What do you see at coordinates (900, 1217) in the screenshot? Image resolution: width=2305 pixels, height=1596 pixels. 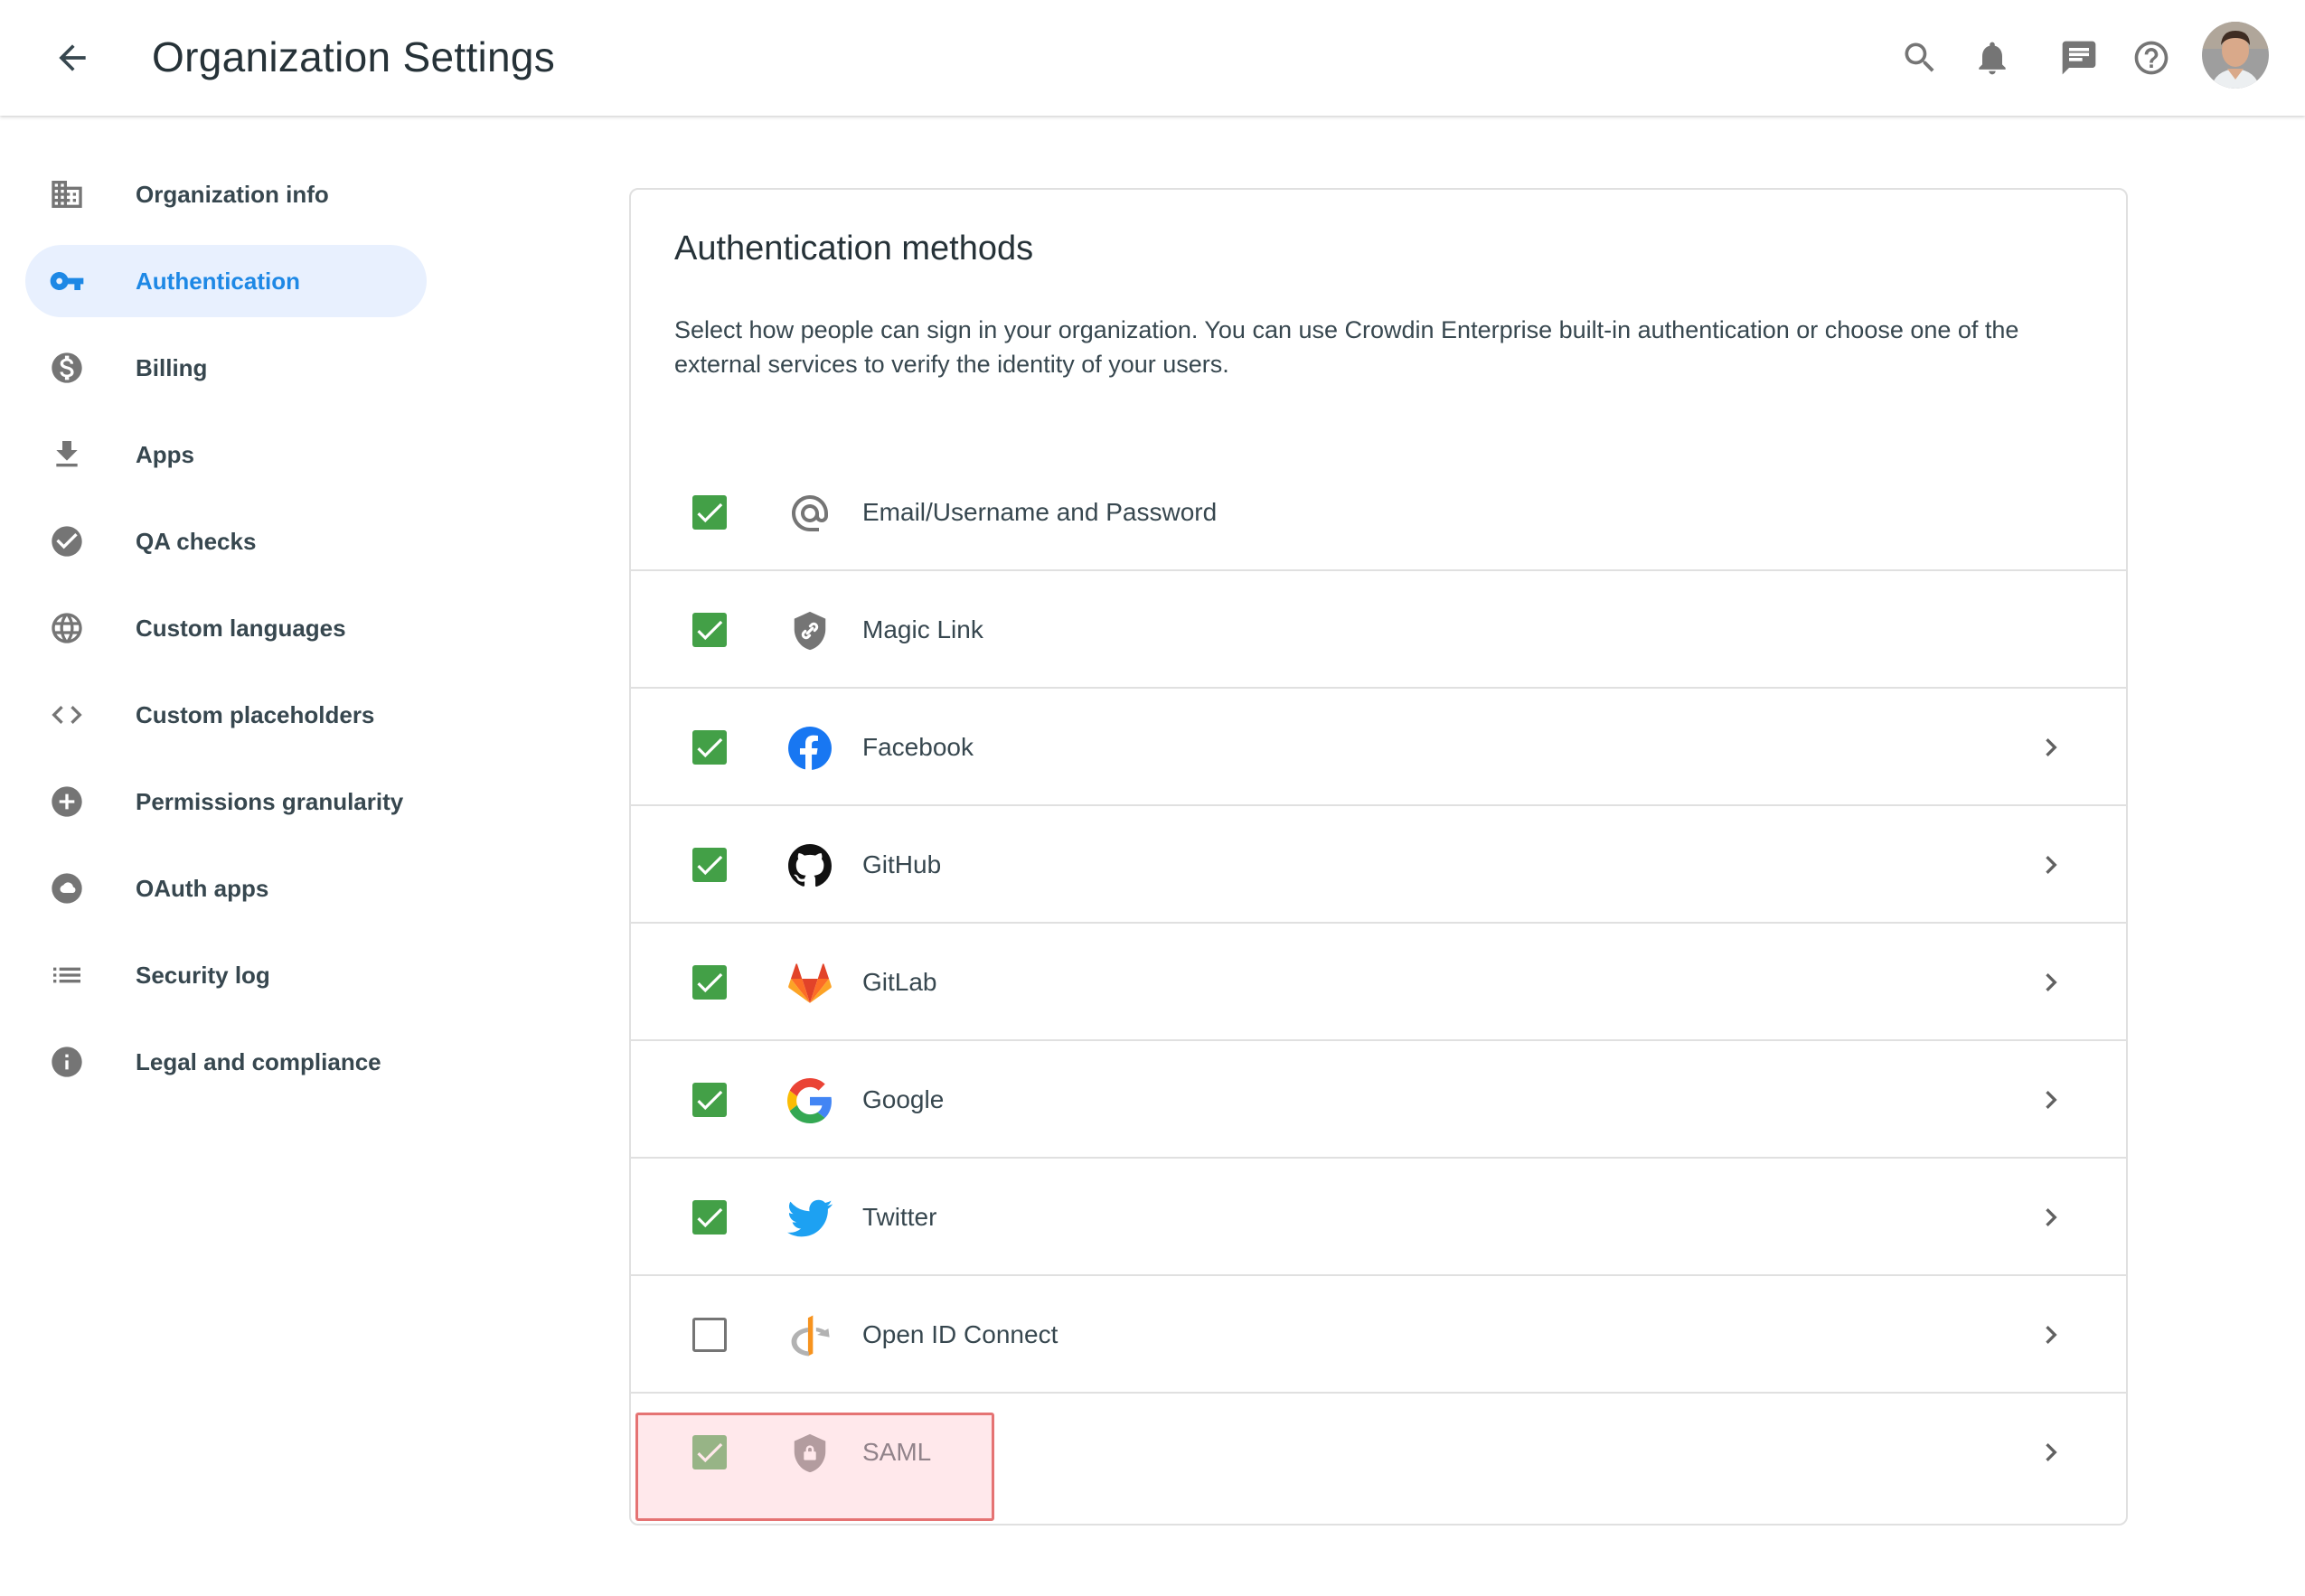 I see `method-label: Twitter` at bounding box center [900, 1217].